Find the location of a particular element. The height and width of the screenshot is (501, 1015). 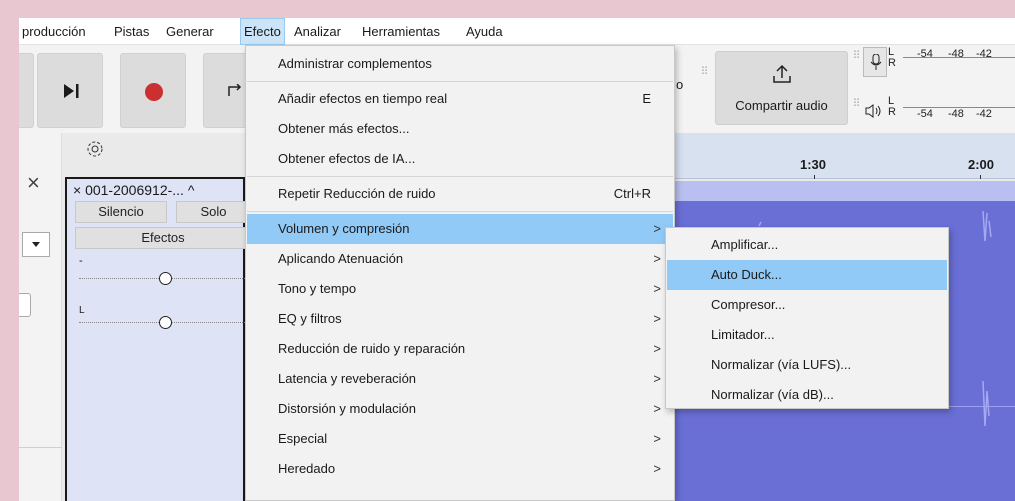

menu-shortcut: Ctrl+R is located at coordinates (632, 193).